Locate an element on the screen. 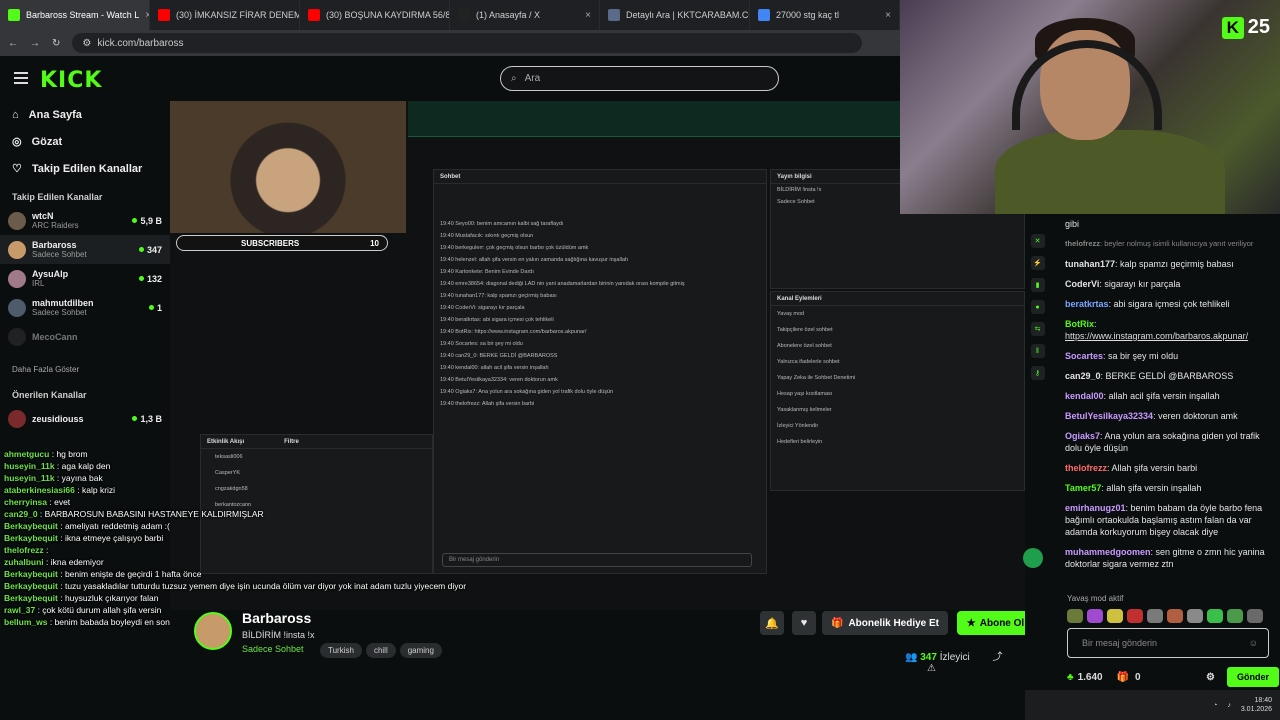 The width and height of the screenshot is (1280, 720). send-button: Gönder is located at coordinates (1252, 677).